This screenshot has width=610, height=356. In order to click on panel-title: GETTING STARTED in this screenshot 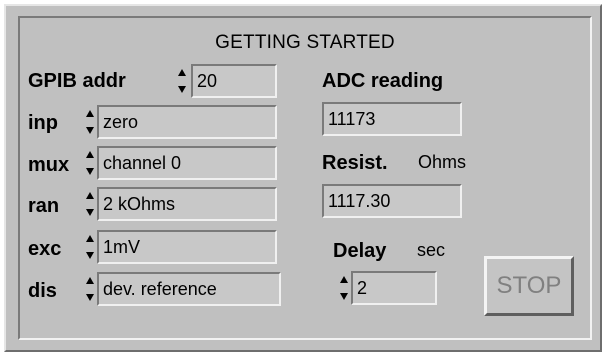, I will do `click(305, 42)`.